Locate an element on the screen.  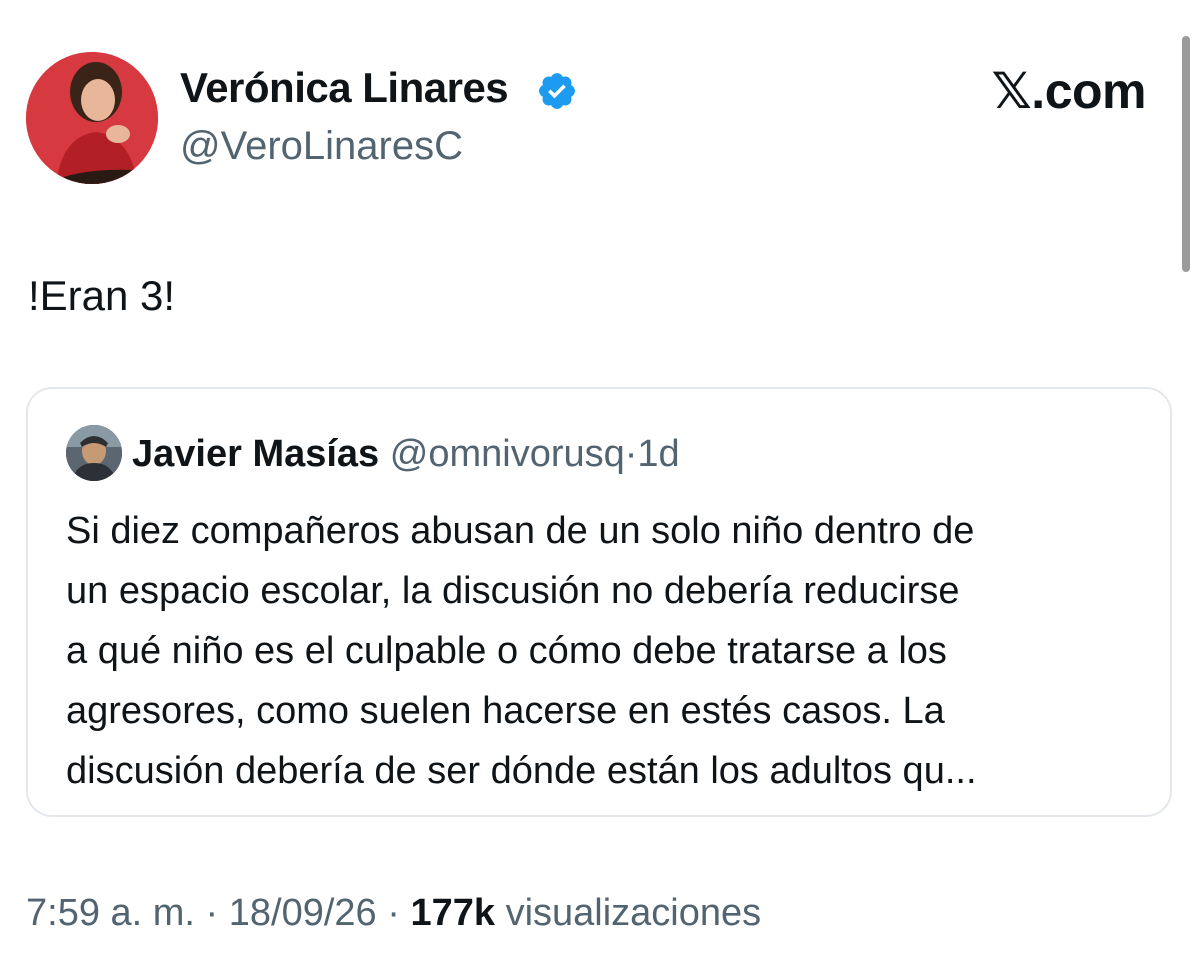
quote-author-avatar is located at coordinates (94, 453).